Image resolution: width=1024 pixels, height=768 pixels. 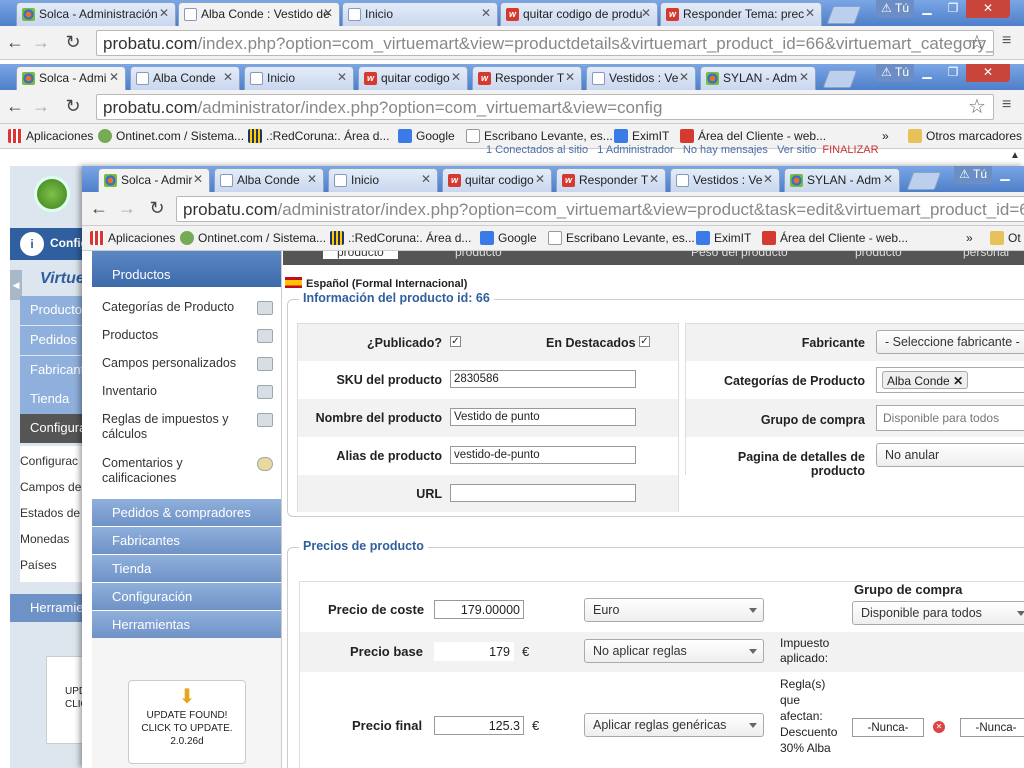 What do you see at coordinates (186, 307) in the screenshot?
I see `menu-item-categorias: Categorías de Producto` at bounding box center [186, 307].